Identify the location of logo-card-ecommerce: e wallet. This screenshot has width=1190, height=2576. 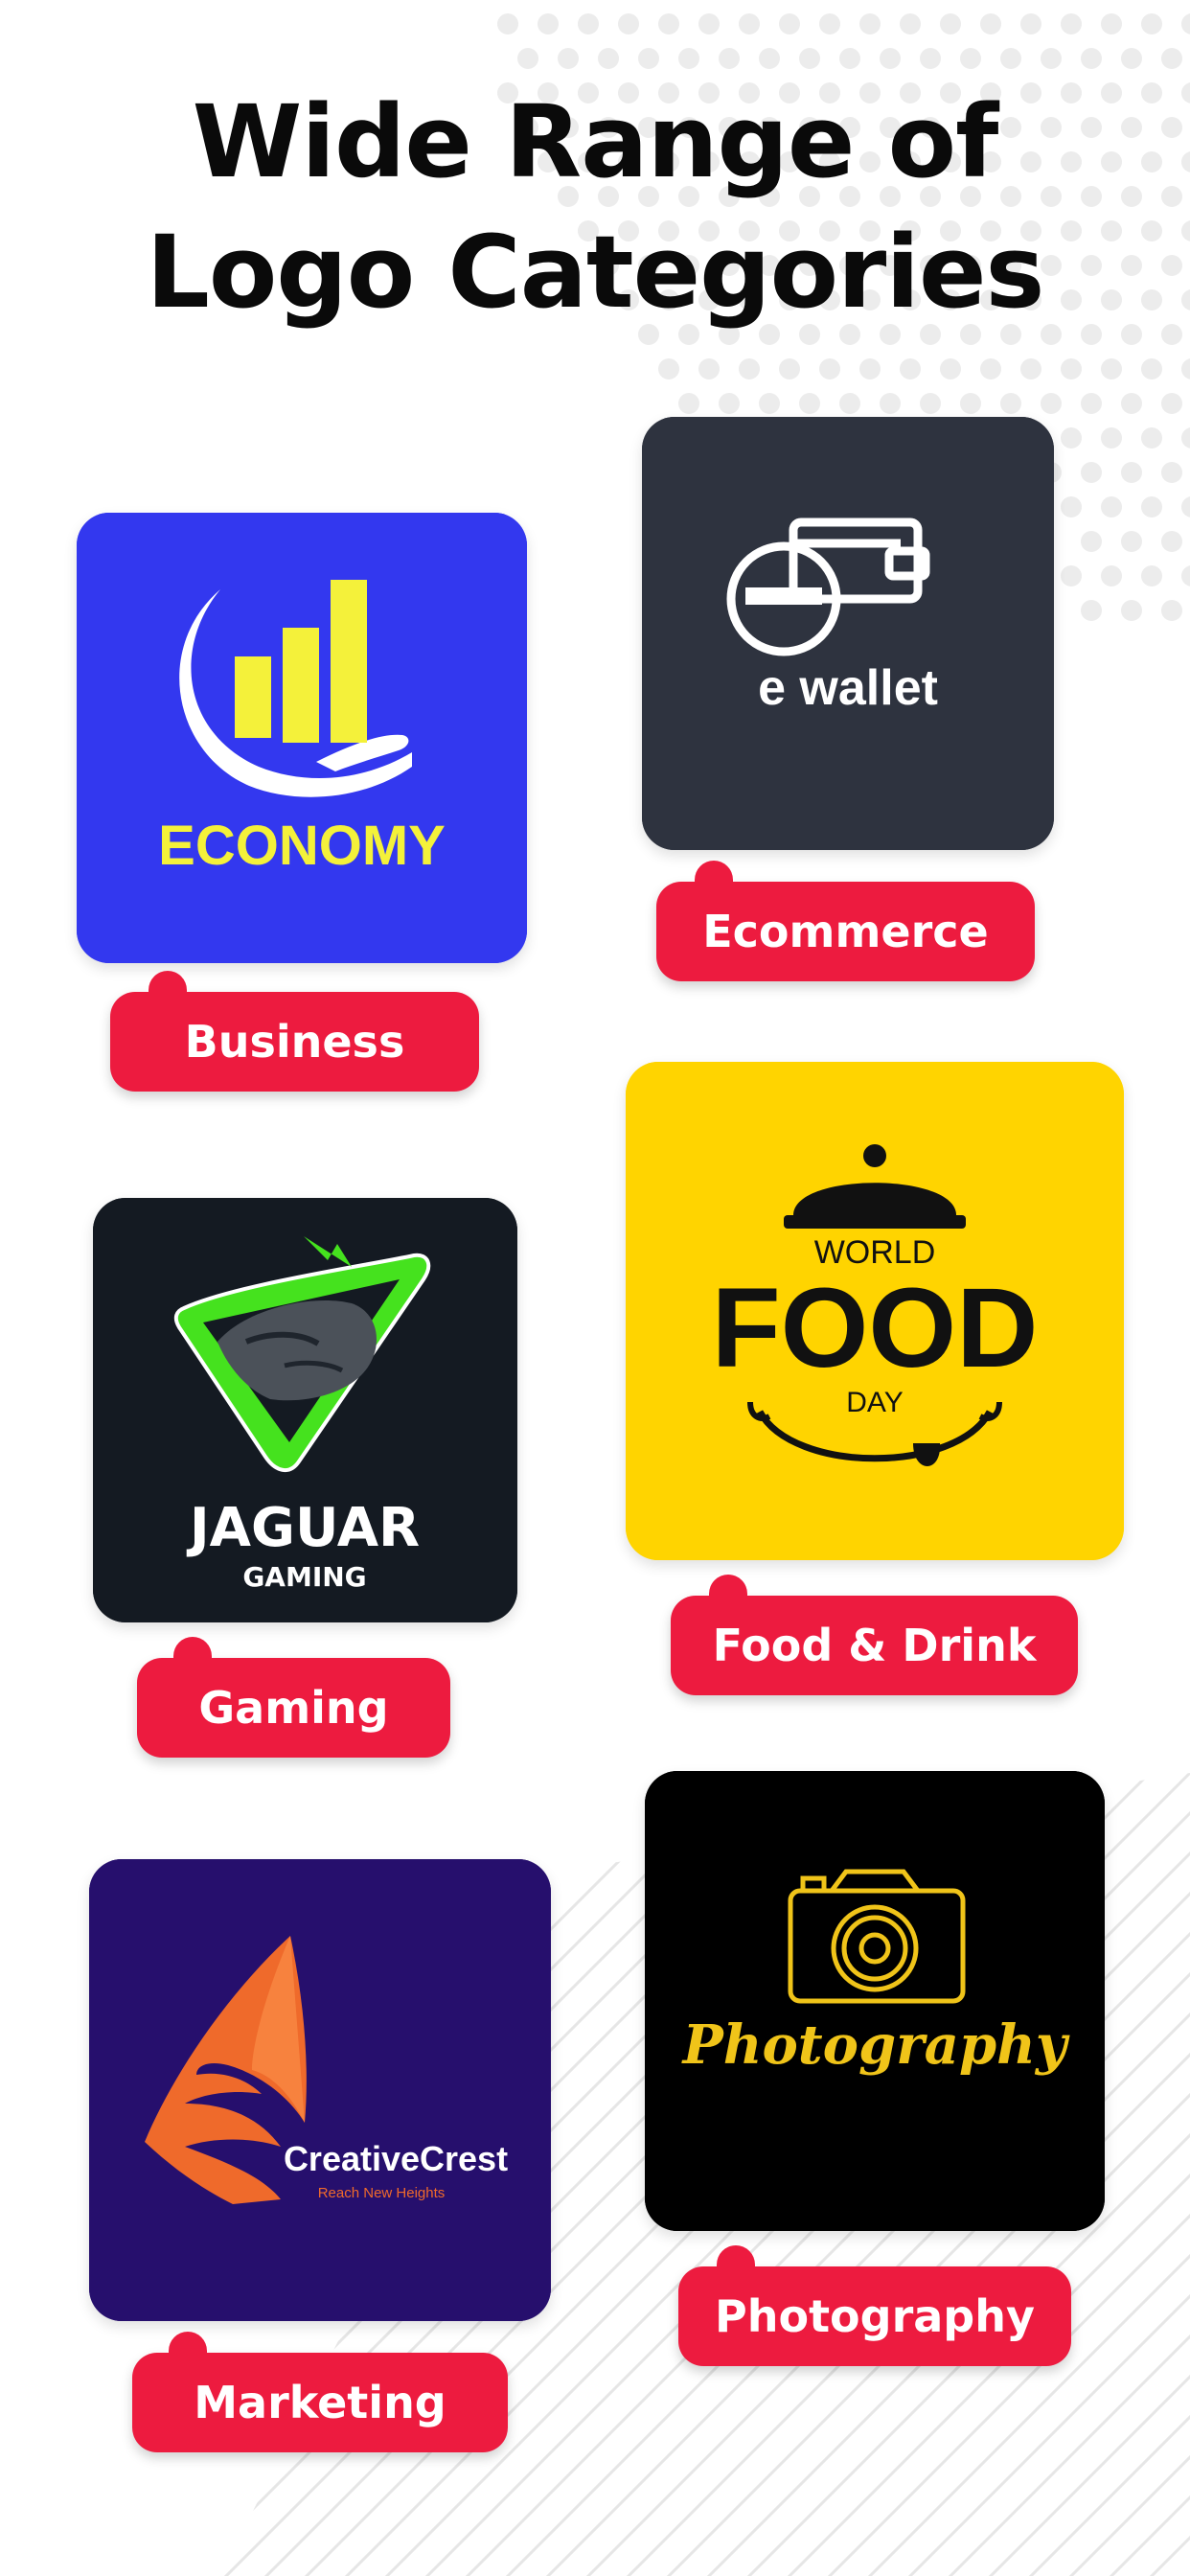
(848, 633).